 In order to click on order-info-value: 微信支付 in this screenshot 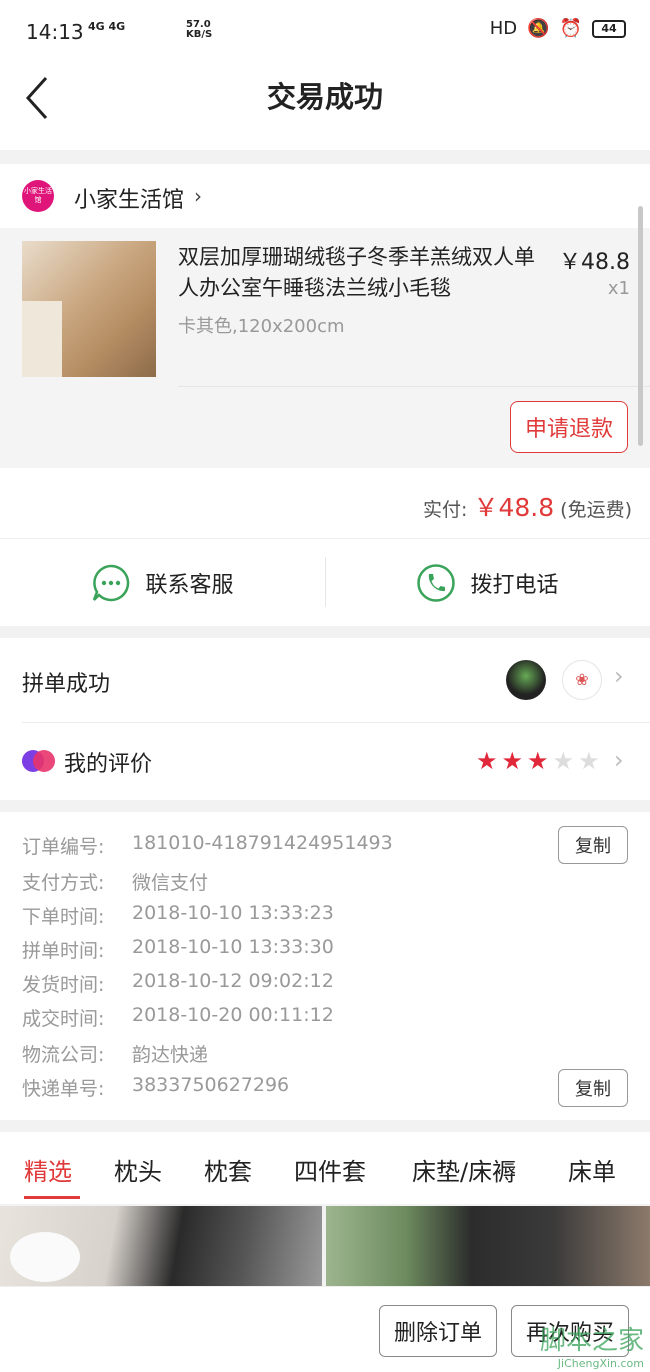, I will do `click(170, 883)`.